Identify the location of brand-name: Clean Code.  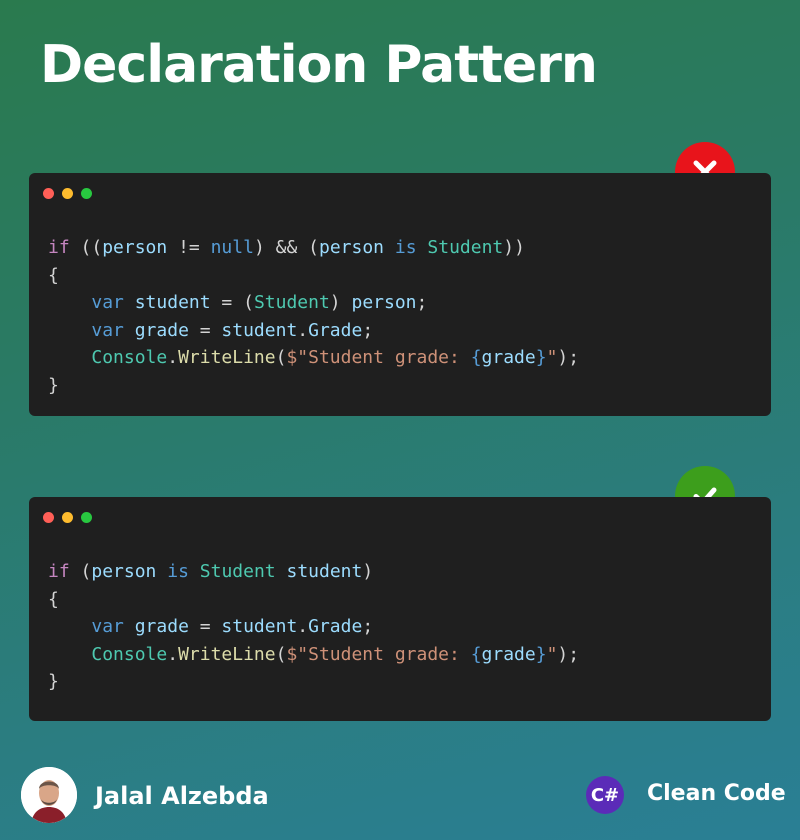
(716, 793).